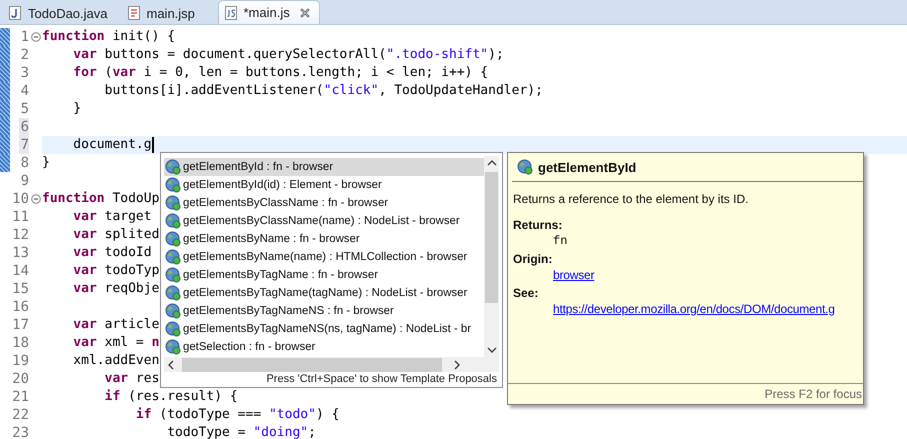  I want to click on editor-tab: *main.js, so click(269, 12).